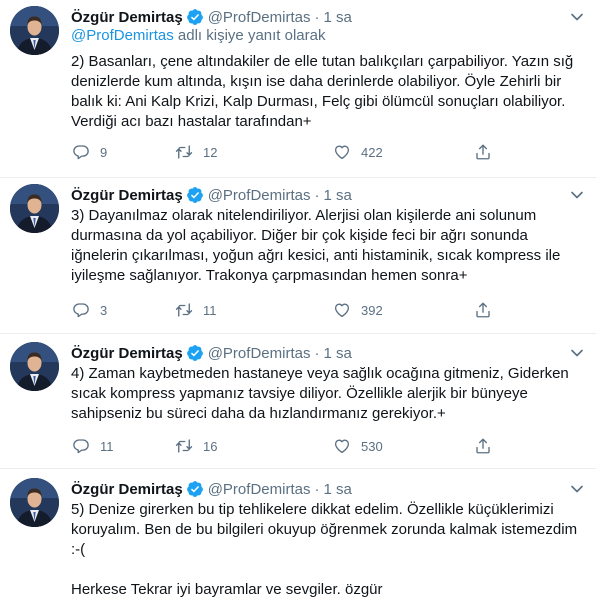 The image size is (596, 613). What do you see at coordinates (107, 446) in the screenshot?
I see `reply-count: 11` at bounding box center [107, 446].